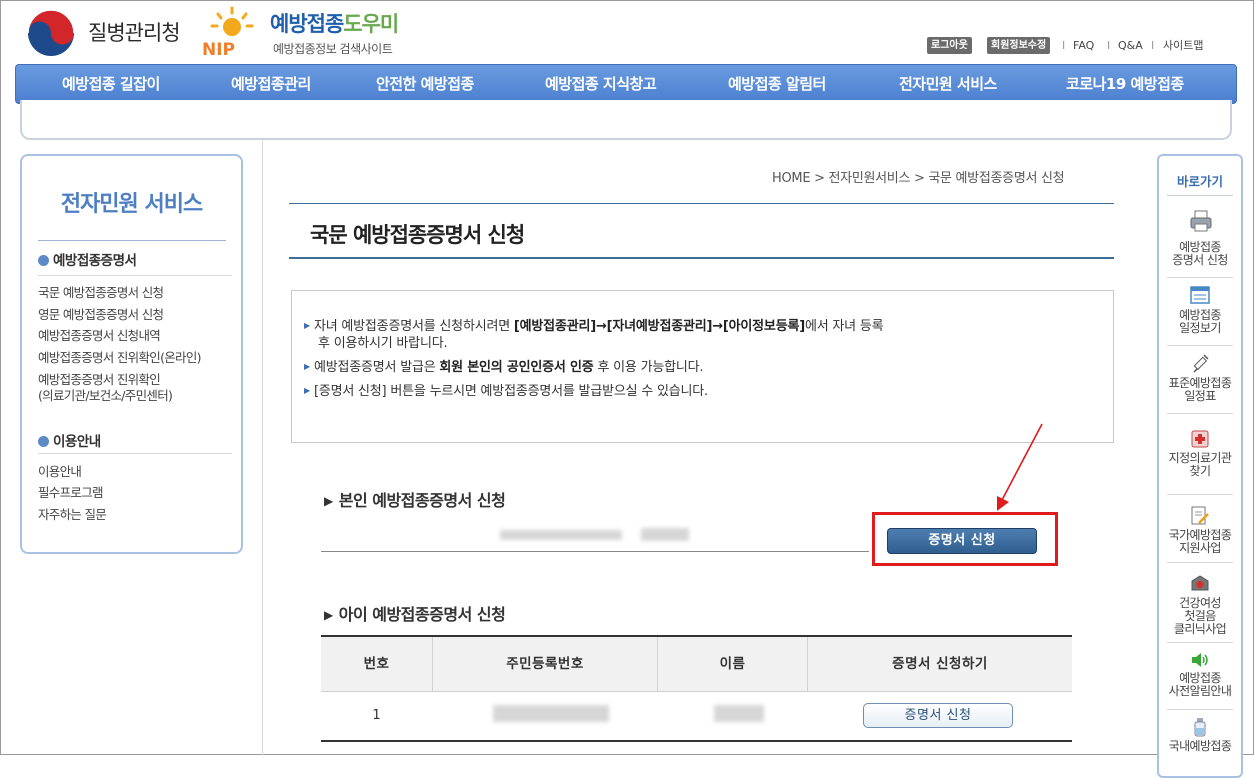  I want to click on quick-menu-title: 바로가기, so click(1199, 181).